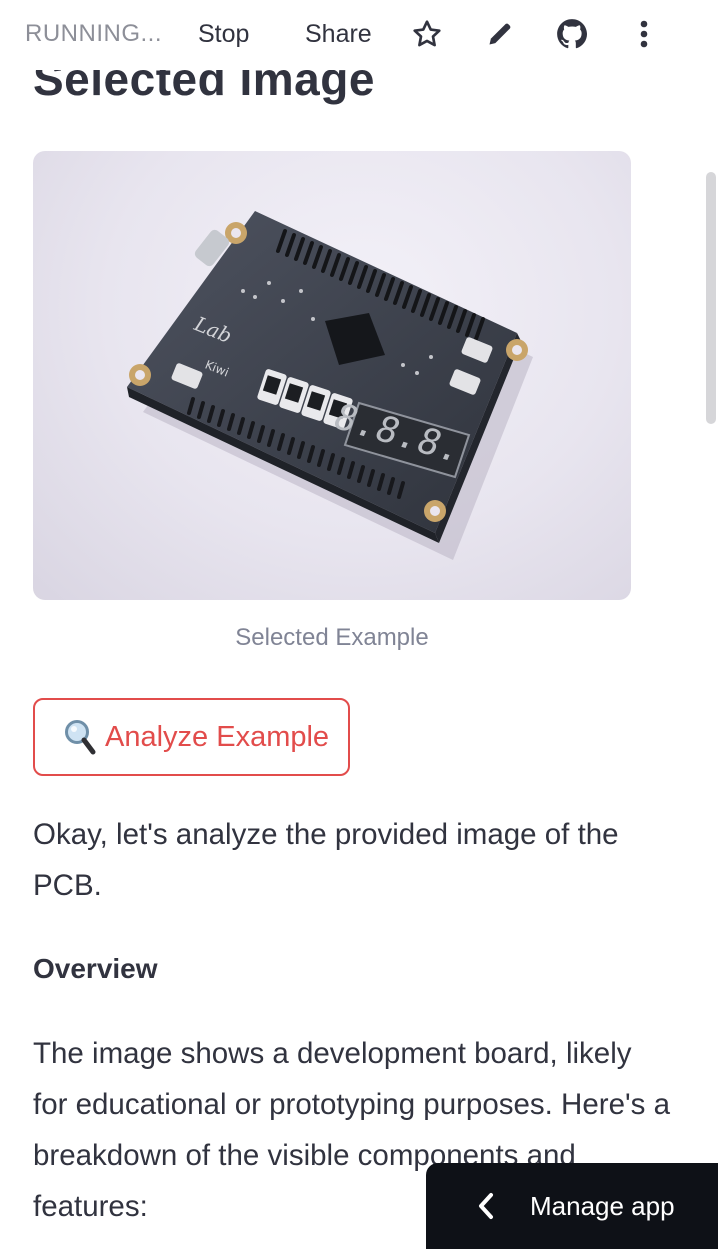 The height and width of the screenshot is (1249, 718). Describe the element at coordinates (223, 34) in the screenshot. I see `stop-button: Stop` at that location.